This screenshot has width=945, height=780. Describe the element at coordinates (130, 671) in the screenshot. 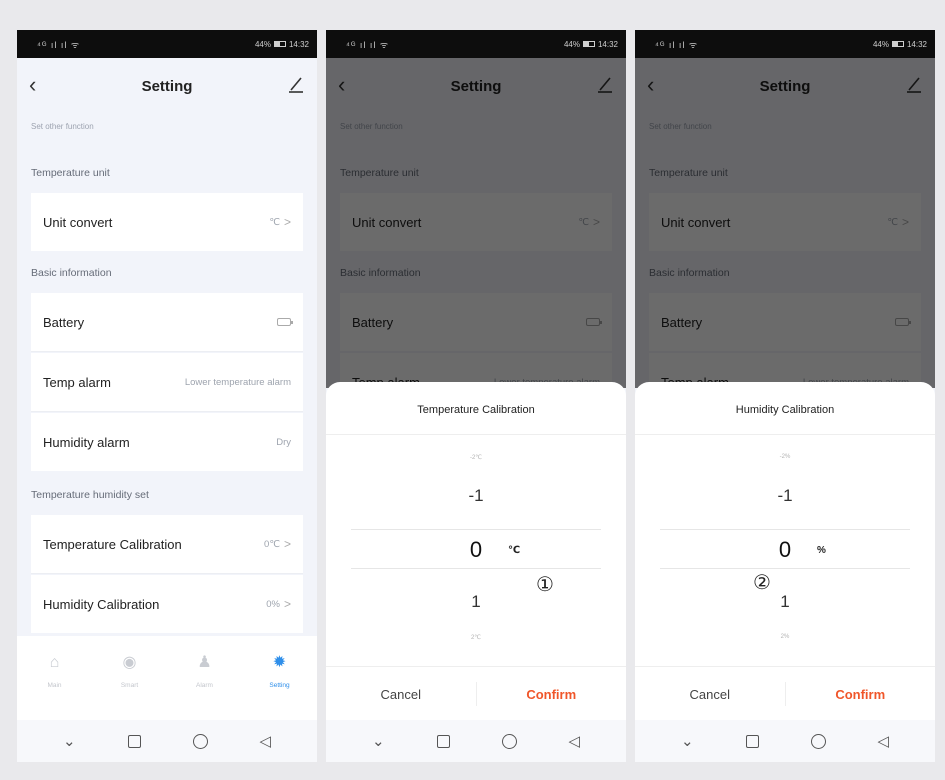

I see `tab-smart: ◉ Smart` at that location.